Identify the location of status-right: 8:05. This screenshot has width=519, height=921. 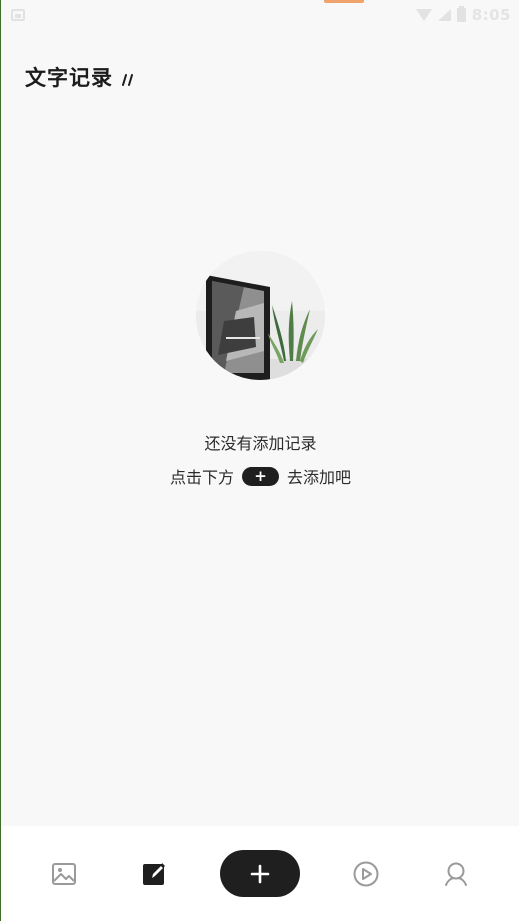
(463, 15).